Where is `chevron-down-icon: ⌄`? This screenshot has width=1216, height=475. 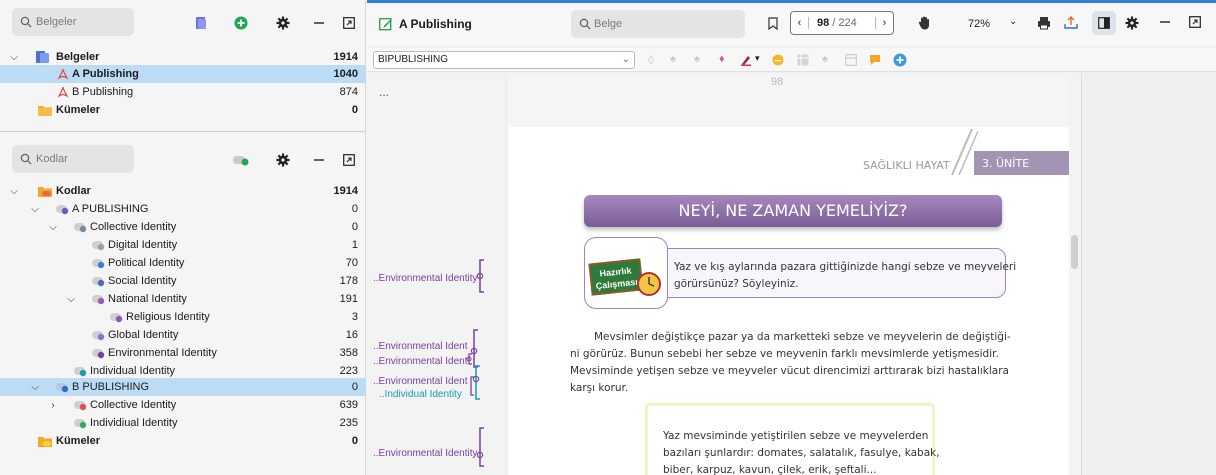
chevron-down-icon: ⌄ is located at coordinates (625, 59).